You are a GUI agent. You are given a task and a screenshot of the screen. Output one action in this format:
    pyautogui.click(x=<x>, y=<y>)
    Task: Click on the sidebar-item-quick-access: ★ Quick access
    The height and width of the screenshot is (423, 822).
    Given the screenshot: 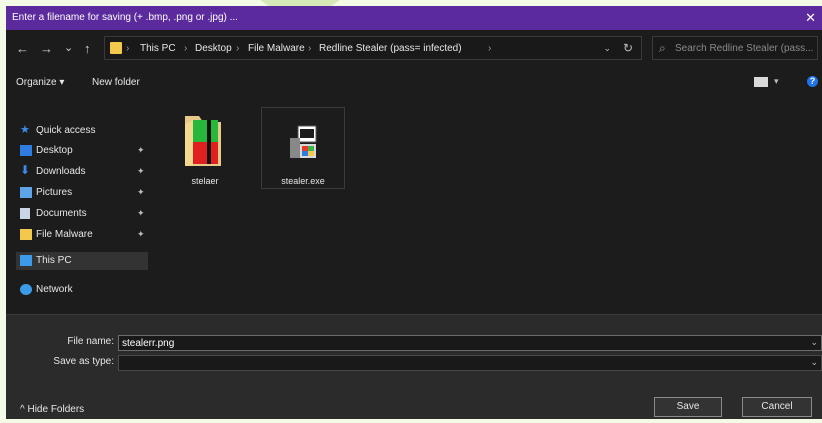 What is the action you would take?
    pyautogui.click(x=84, y=131)
    